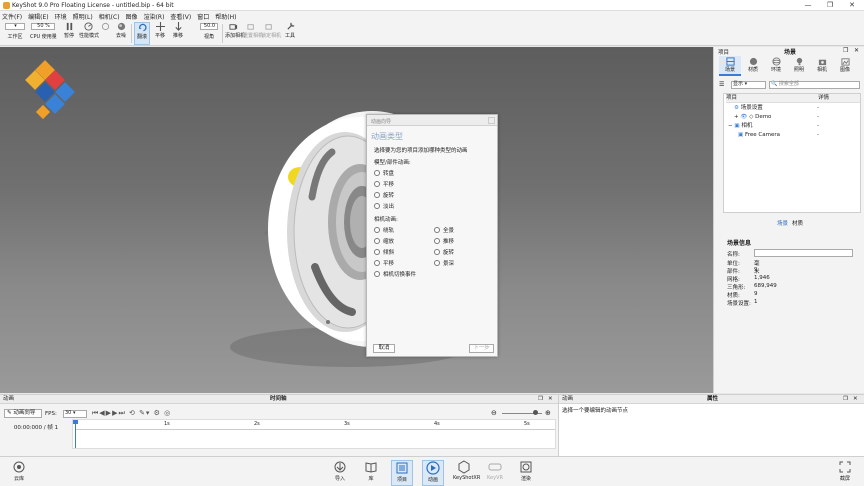 Image resolution: width=864 pixels, height=486 pixels. What do you see at coordinates (160, 33) in the screenshot?
I see `pan-button: 平移` at bounding box center [160, 33].